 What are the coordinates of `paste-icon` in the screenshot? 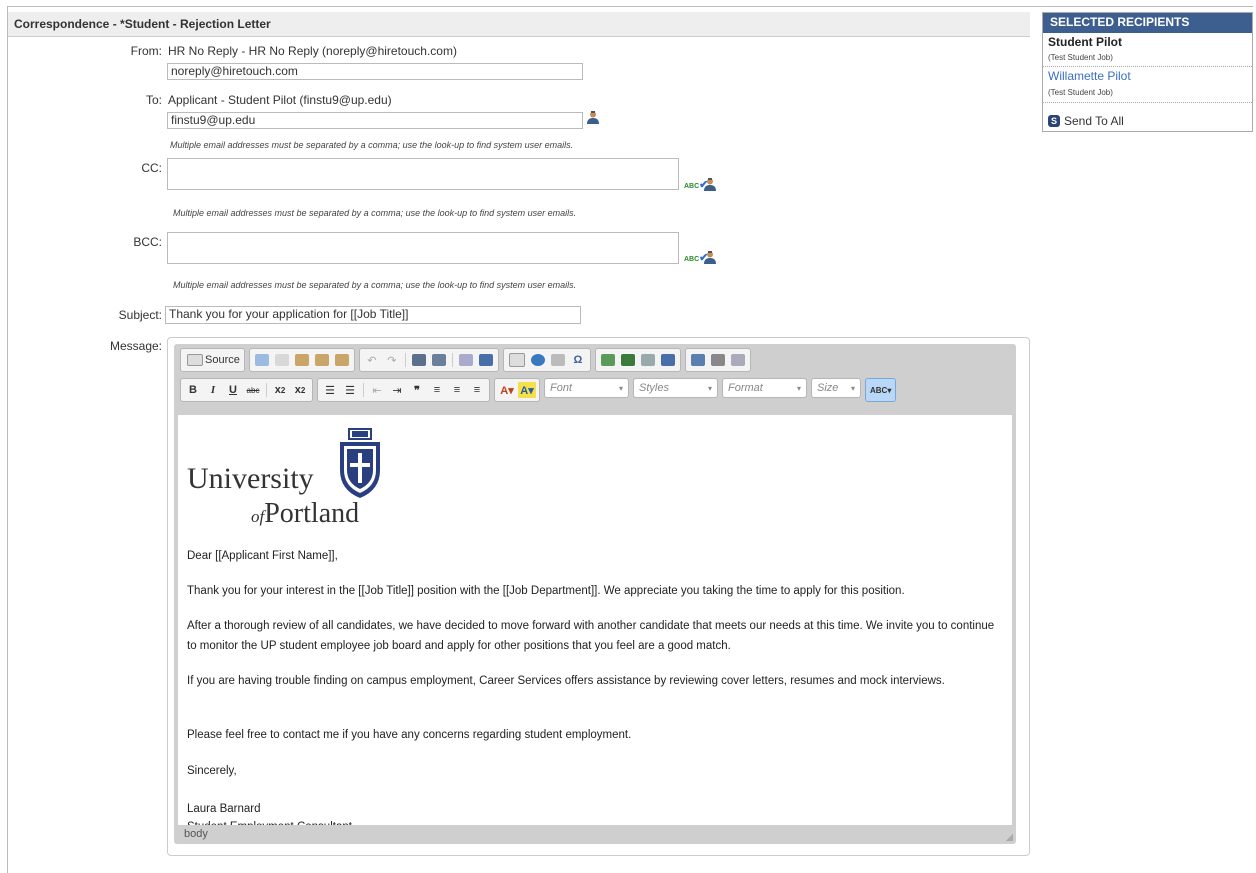 It's located at (301, 360).